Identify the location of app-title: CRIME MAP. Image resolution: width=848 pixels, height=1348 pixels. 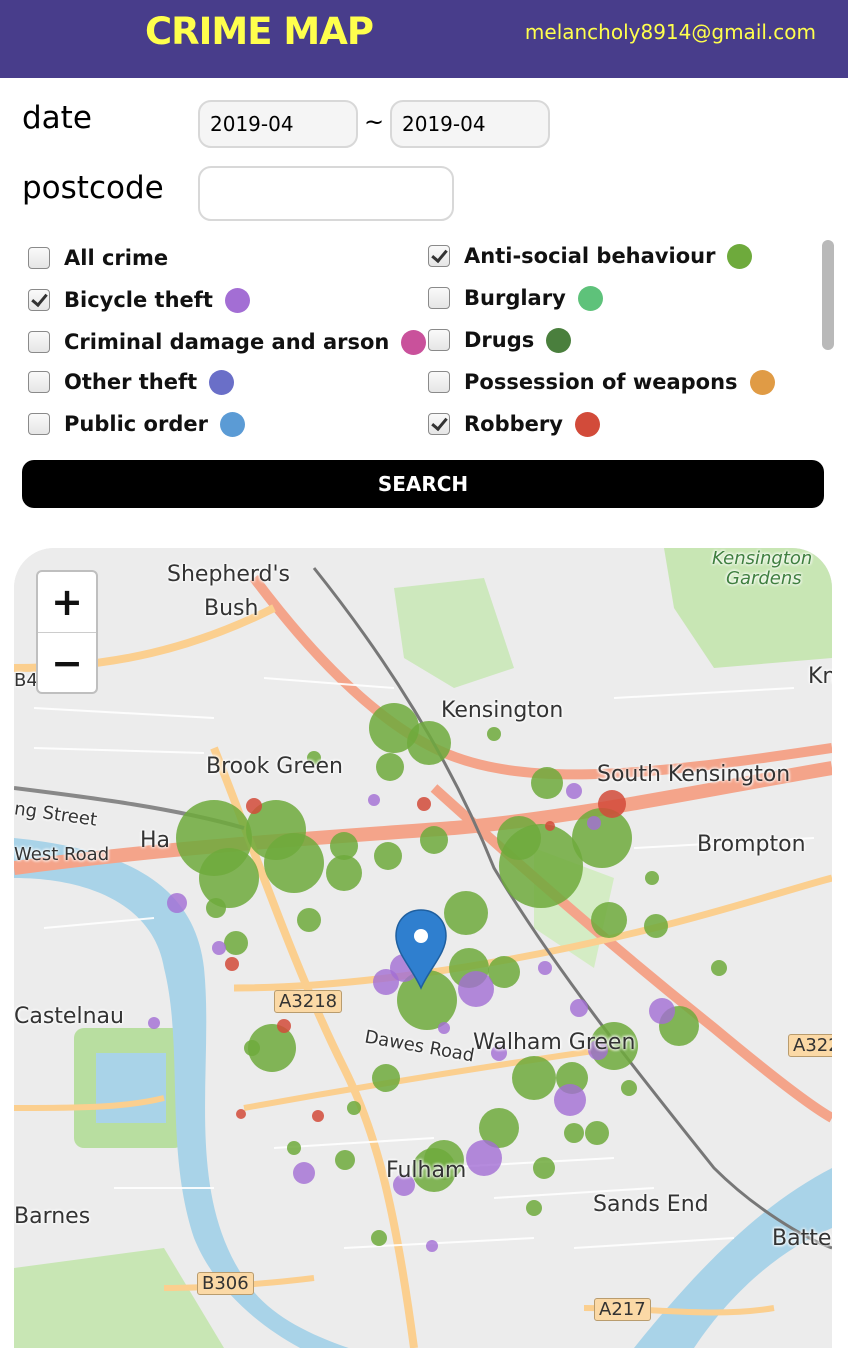
(259, 31).